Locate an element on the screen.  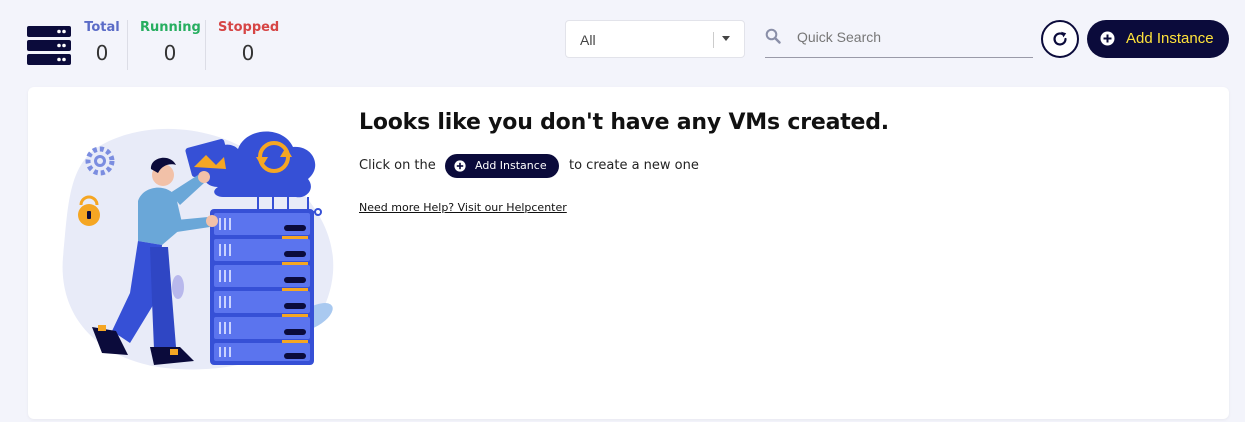
inline-add-instance-button: Add Instance is located at coordinates (502, 166).